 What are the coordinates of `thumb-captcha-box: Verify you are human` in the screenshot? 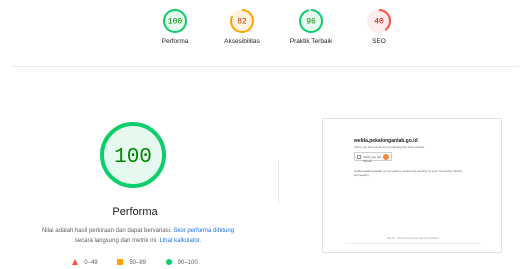 It's located at (373, 157).